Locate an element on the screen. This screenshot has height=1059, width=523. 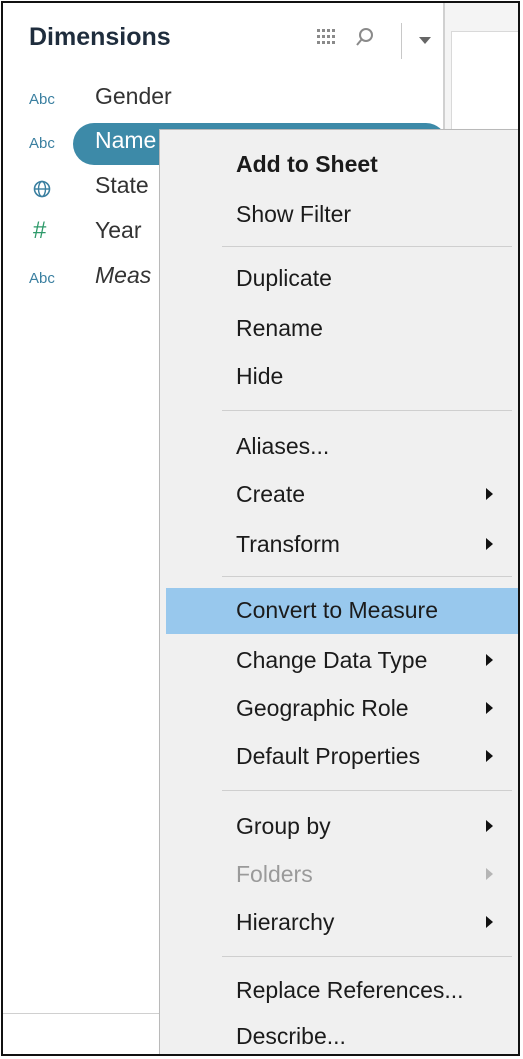
globe-icon is located at coordinates (42, 189).